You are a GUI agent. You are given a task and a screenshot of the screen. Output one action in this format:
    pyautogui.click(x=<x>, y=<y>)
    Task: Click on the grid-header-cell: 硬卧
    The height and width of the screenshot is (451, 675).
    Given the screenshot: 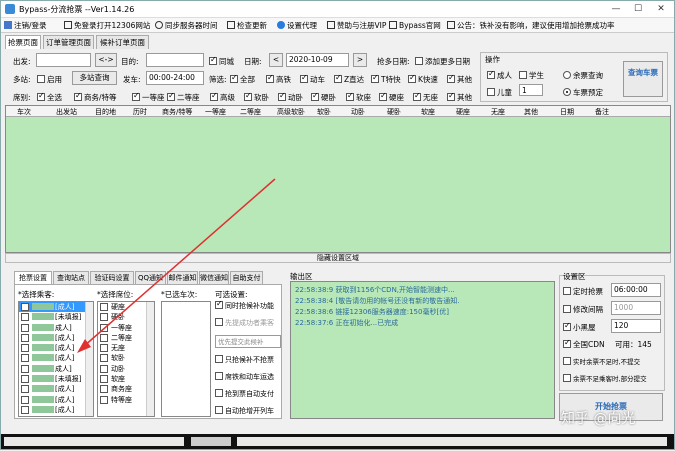 What is the action you would take?
    pyautogui.click(x=394, y=112)
    